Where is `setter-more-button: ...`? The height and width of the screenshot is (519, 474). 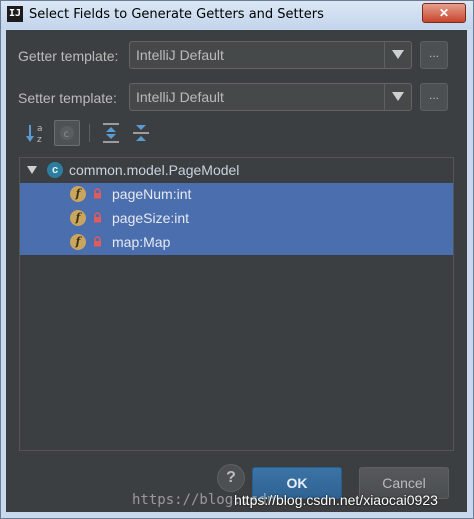
setter-more-button: ... is located at coordinates (434, 97).